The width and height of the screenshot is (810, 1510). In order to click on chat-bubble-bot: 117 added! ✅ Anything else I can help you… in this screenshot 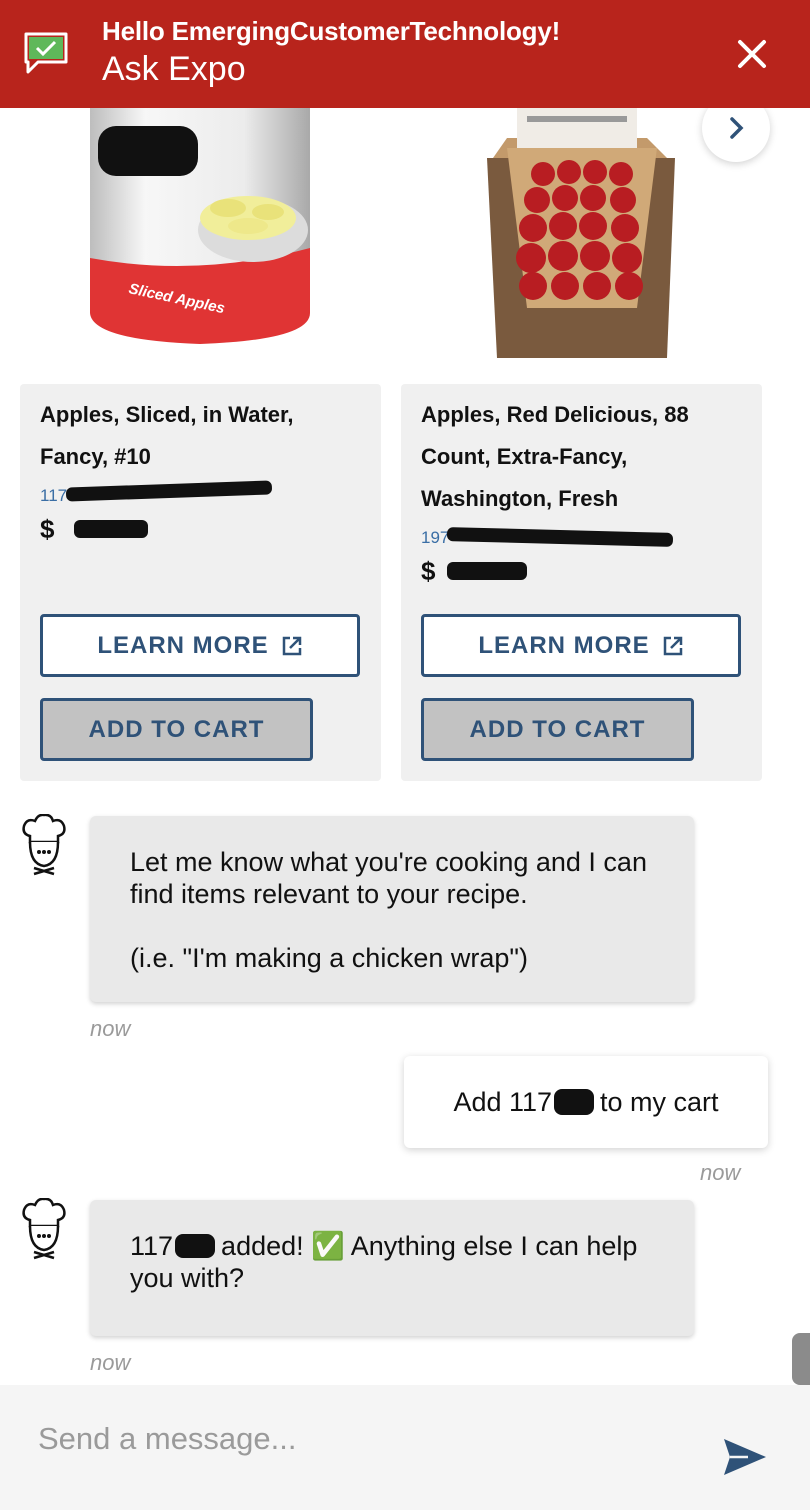, I will do `click(392, 1268)`.